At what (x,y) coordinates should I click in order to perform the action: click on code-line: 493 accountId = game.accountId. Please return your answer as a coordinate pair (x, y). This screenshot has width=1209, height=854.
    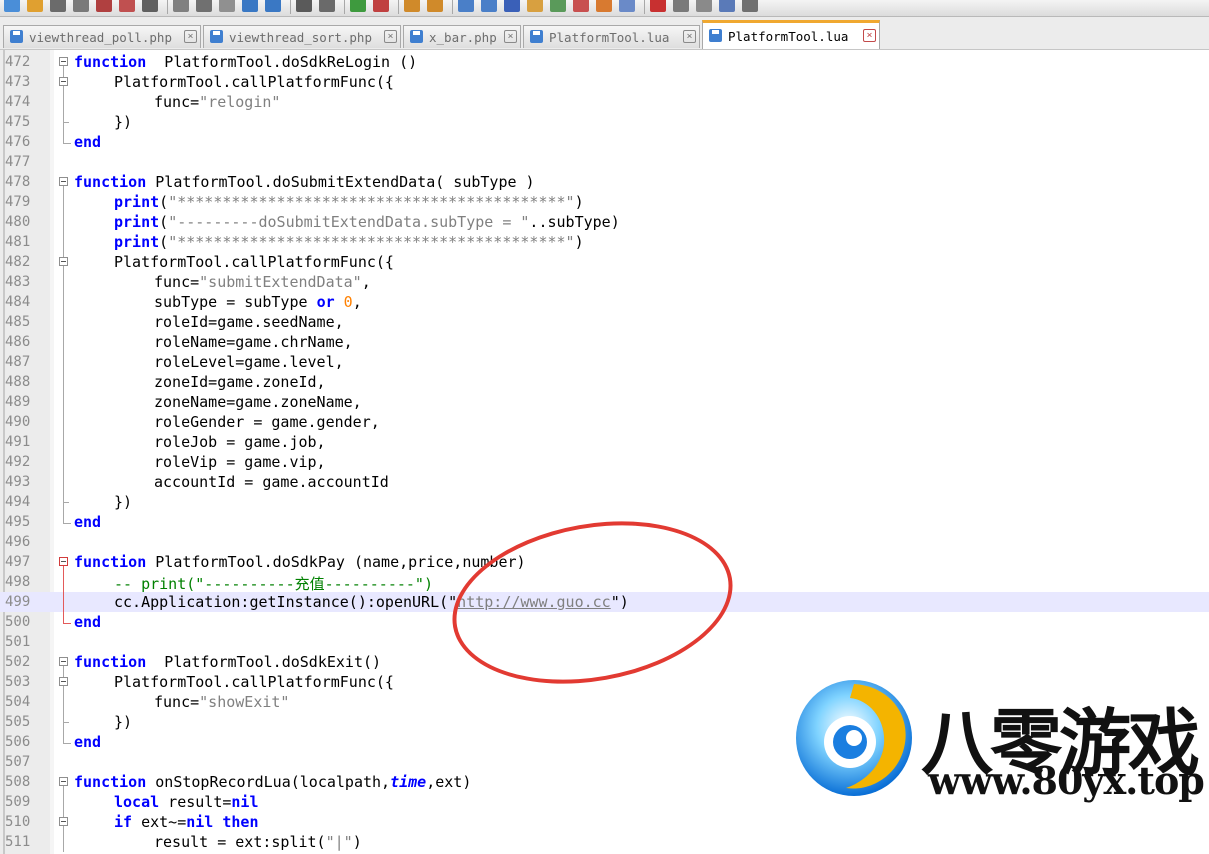
    Looking at the image, I should click on (604, 482).